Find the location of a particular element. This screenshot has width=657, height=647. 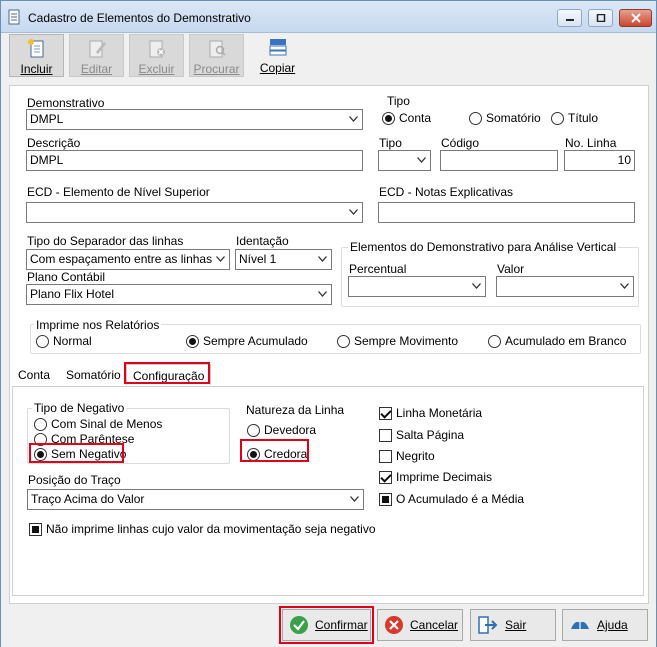

negativo-sem-negativo-radio: Sem Negativo is located at coordinates (80, 454).